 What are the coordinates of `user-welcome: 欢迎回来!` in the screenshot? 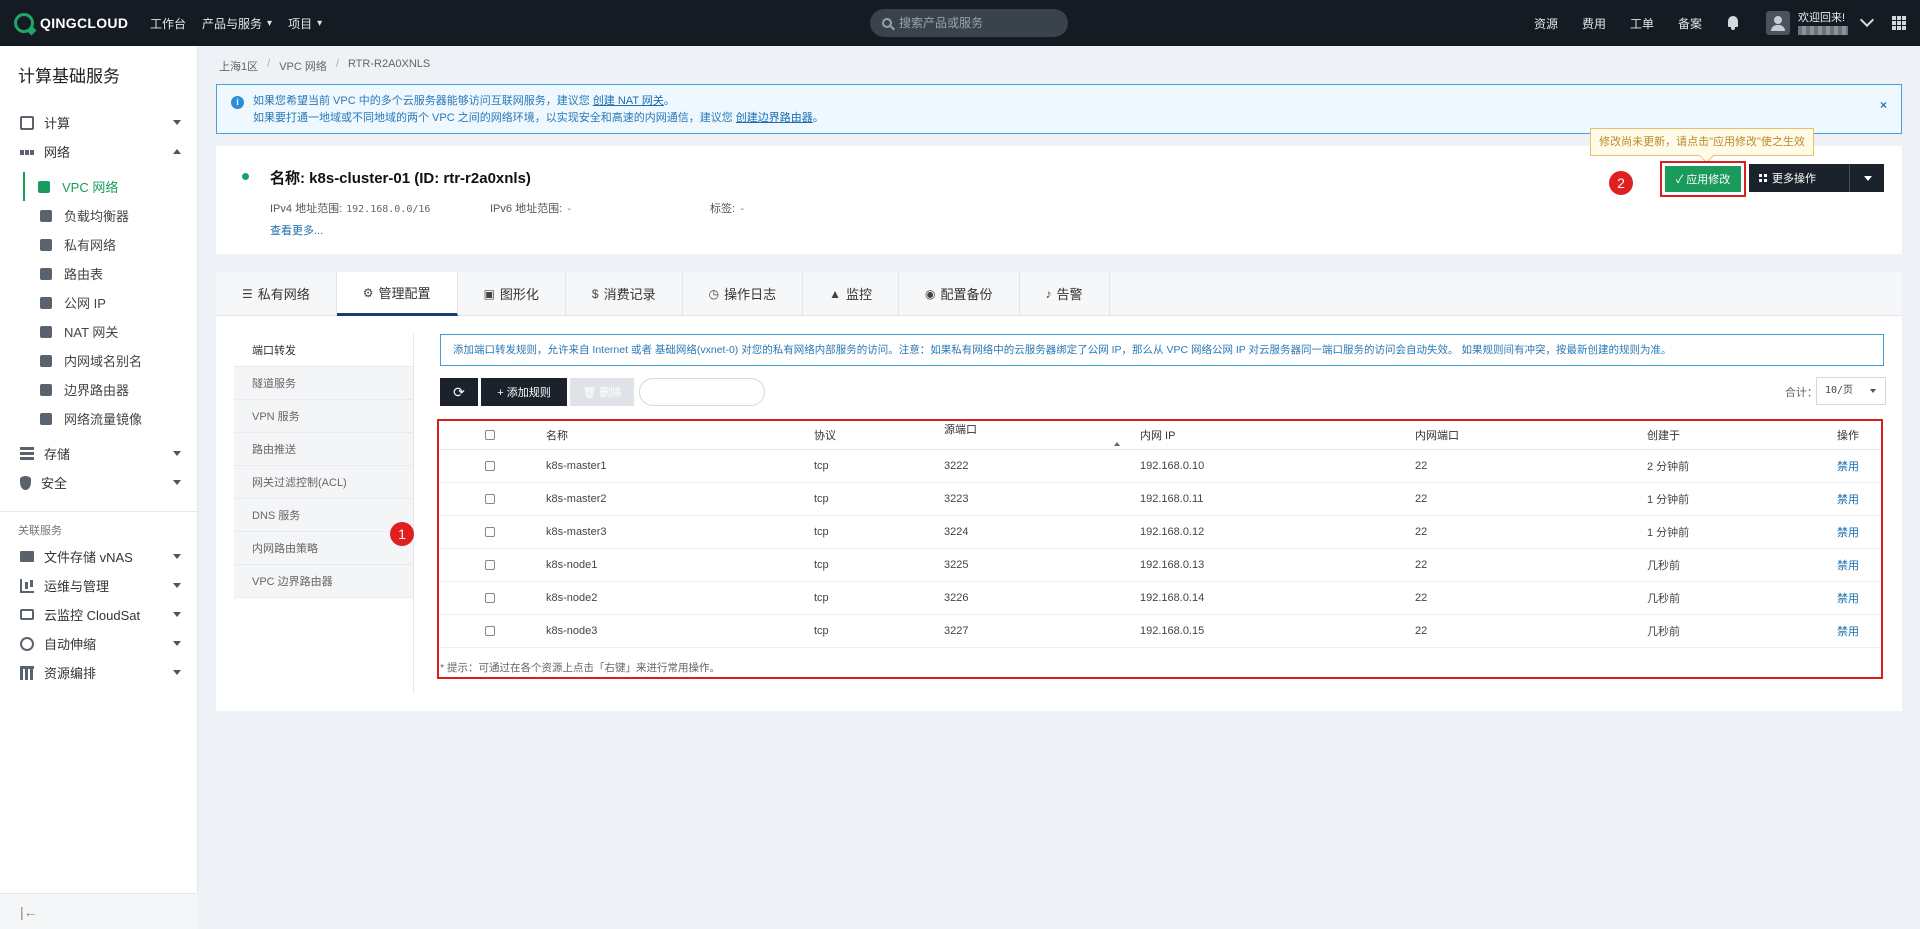 It's located at (1823, 23).